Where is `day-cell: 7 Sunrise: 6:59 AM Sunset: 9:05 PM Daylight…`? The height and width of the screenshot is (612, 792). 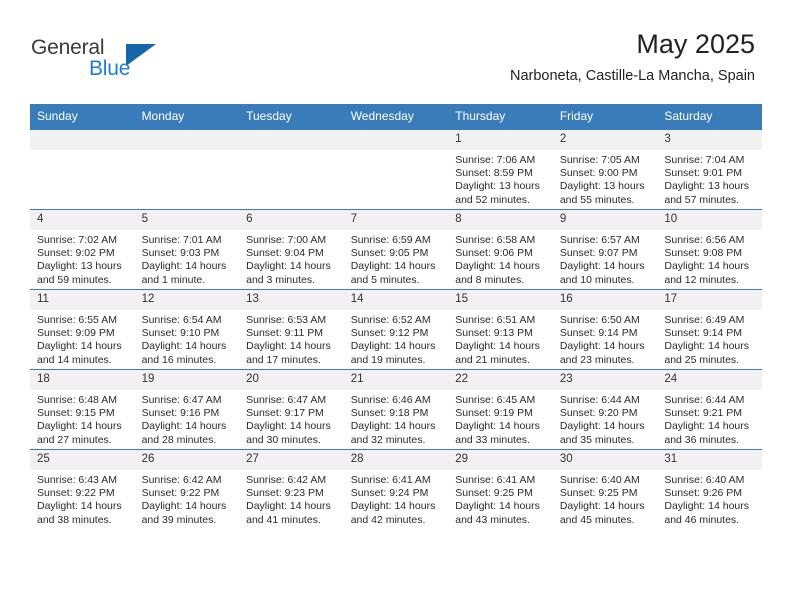 day-cell: 7 Sunrise: 6:59 AM Sunset: 9:05 PM Daylight… is located at coordinates (396, 249).